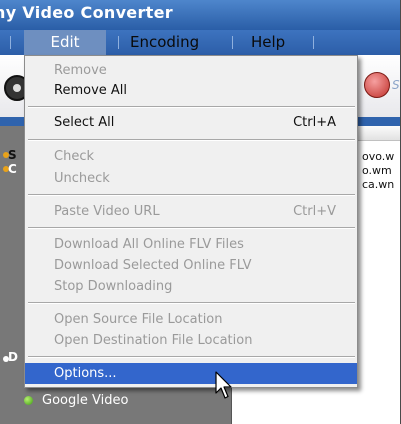 The height and width of the screenshot is (424, 401). What do you see at coordinates (378, 184) in the screenshot?
I see `file-list-row: ca.wn` at bounding box center [378, 184].